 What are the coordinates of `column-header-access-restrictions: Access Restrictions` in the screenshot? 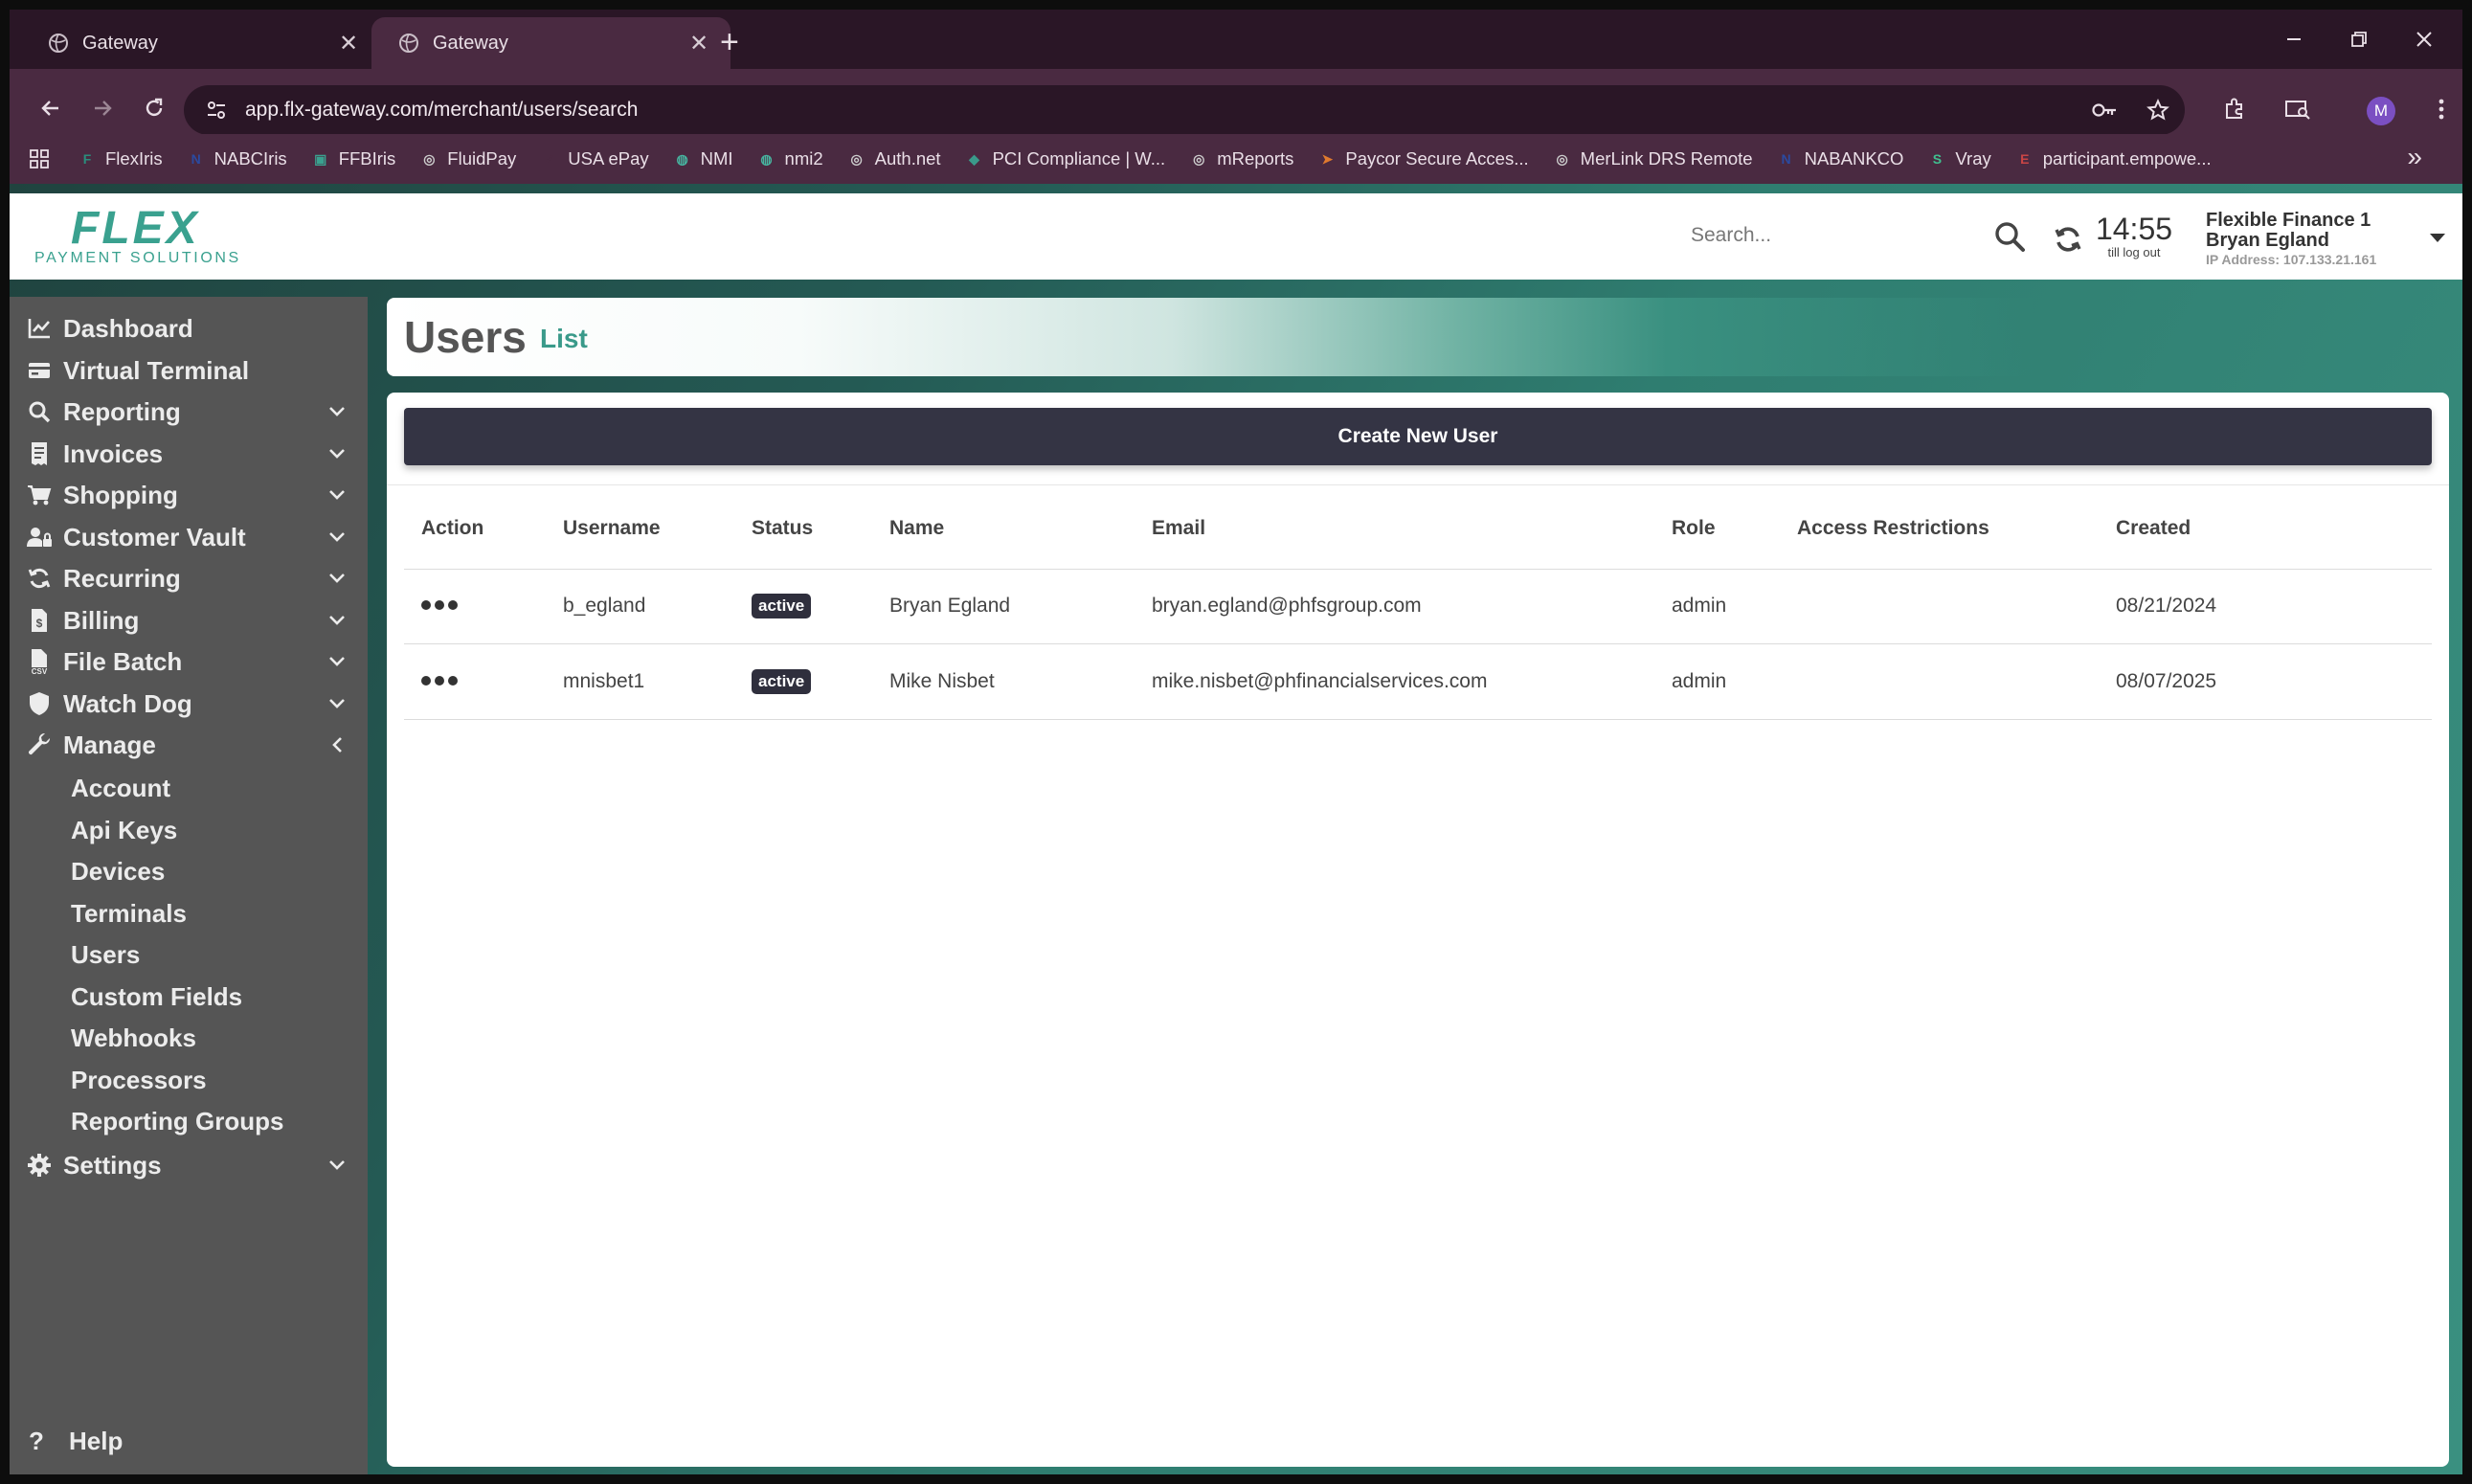 It's located at (1893, 528).